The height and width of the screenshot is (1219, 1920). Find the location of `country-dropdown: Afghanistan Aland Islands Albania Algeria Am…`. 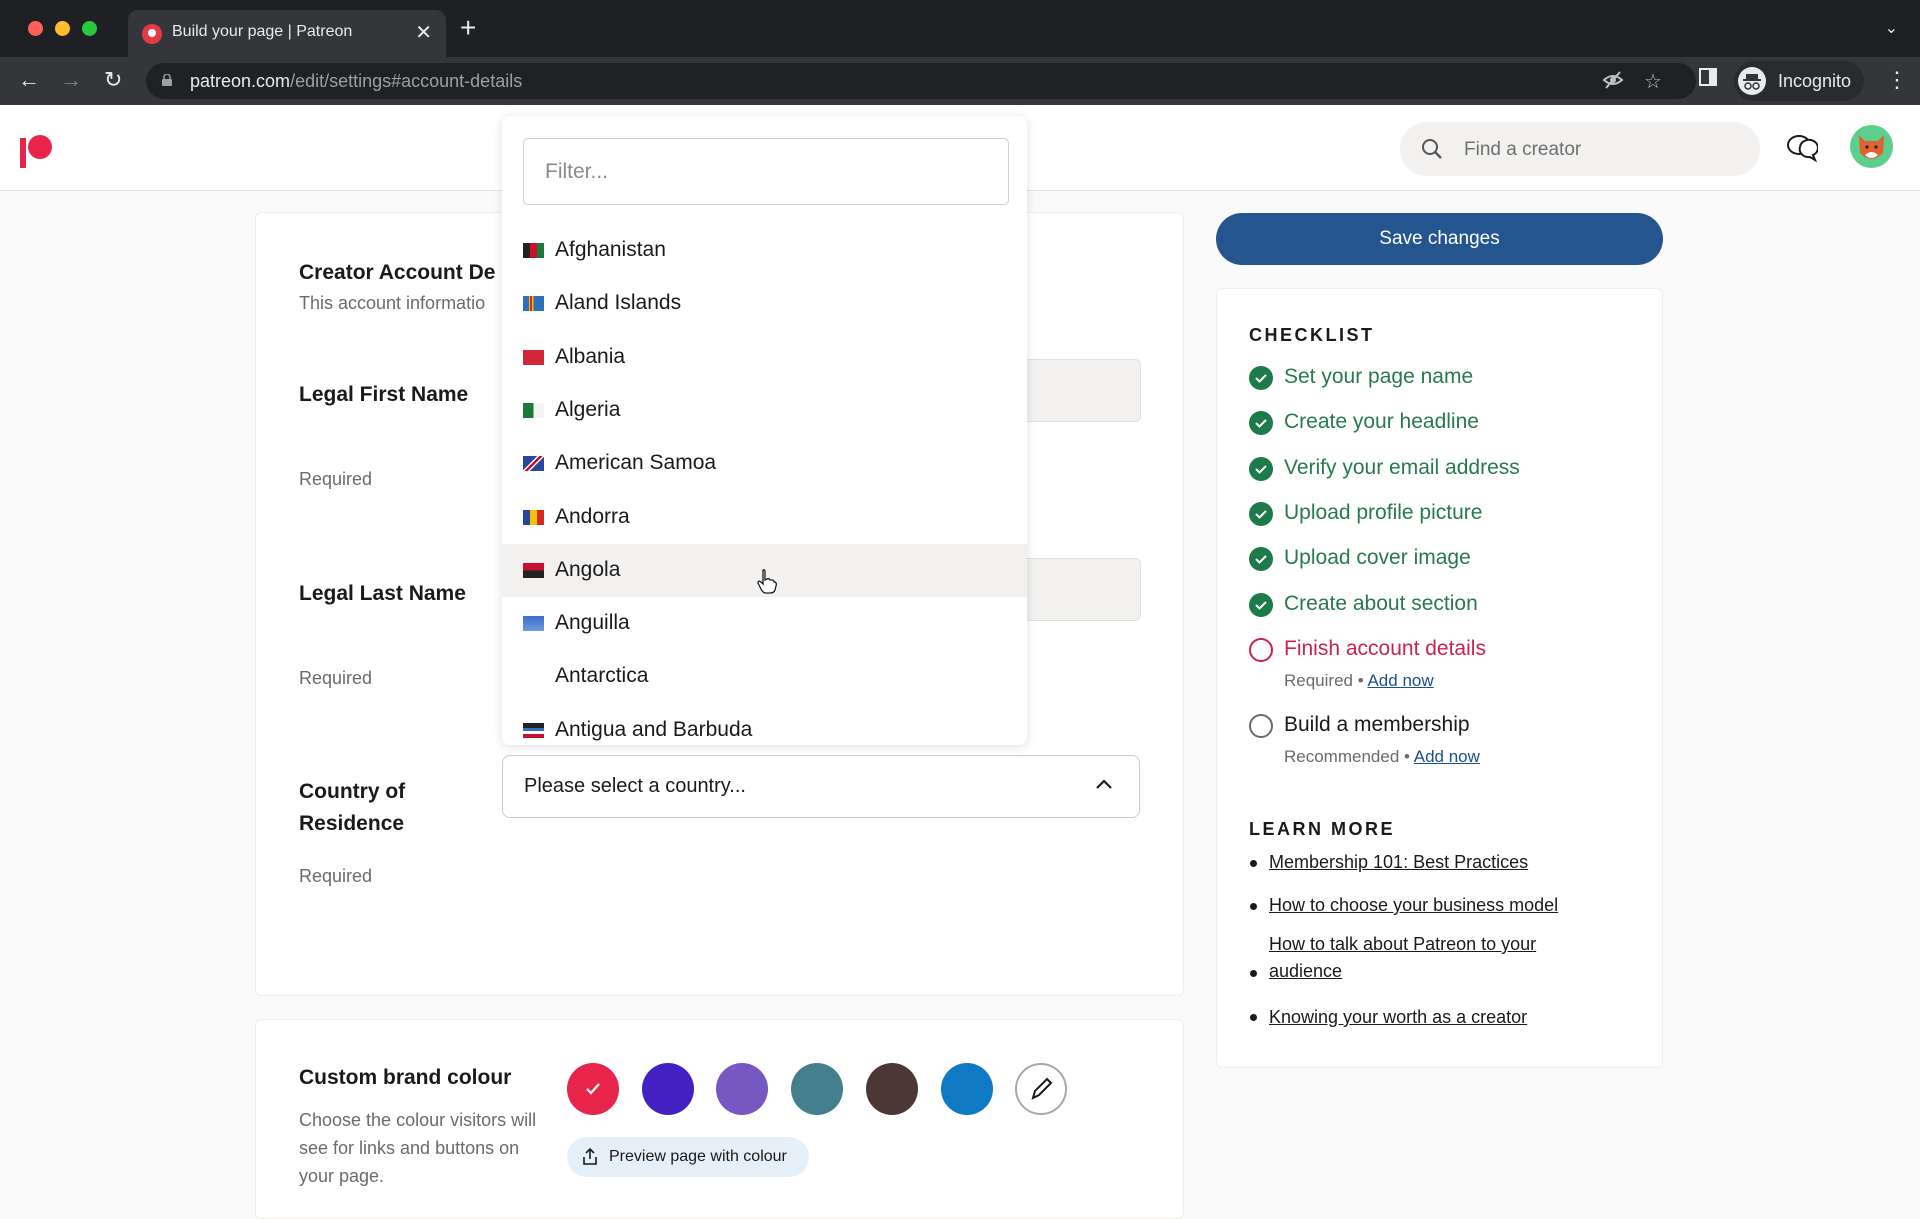

country-dropdown: Afghanistan Aland Islands Albania Algeria Am… is located at coordinates (764, 430).